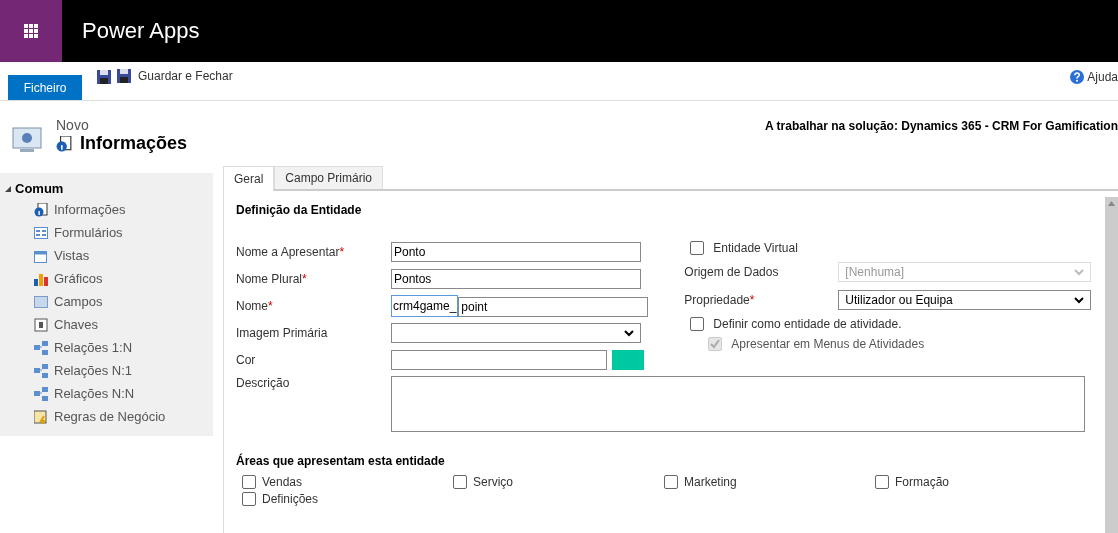 The height and width of the screenshot is (533, 1118). What do you see at coordinates (1111, 365) in the screenshot?
I see `scrollbar` at bounding box center [1111, 365].